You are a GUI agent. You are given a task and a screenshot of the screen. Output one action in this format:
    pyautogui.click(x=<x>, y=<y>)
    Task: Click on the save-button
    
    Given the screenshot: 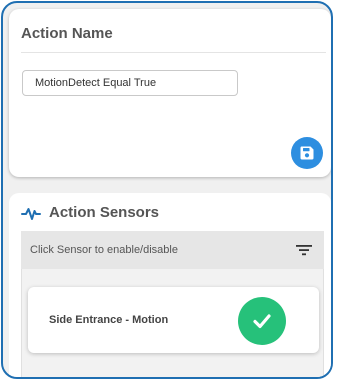 What is the action you would take?
    pyautogui.click(x=307, y=153)
    